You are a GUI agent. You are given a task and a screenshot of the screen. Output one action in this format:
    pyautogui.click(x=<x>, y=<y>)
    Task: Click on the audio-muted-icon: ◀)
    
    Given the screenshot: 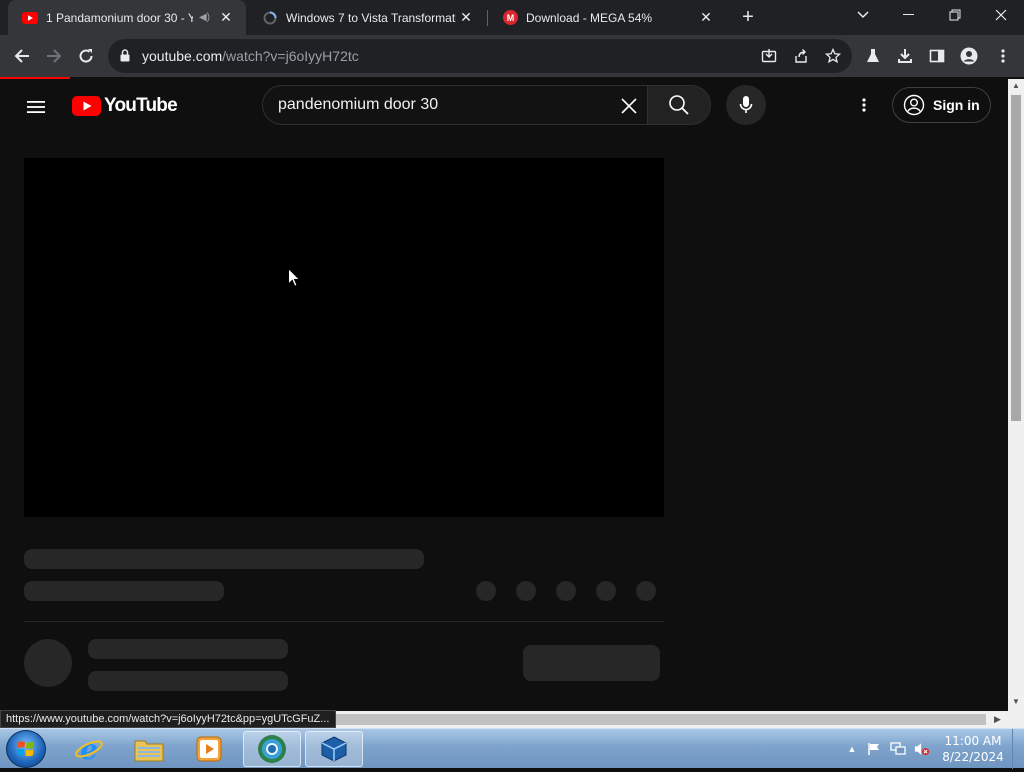 What is the action you would take?
    pyautogui.click(x=204, y=17)
    